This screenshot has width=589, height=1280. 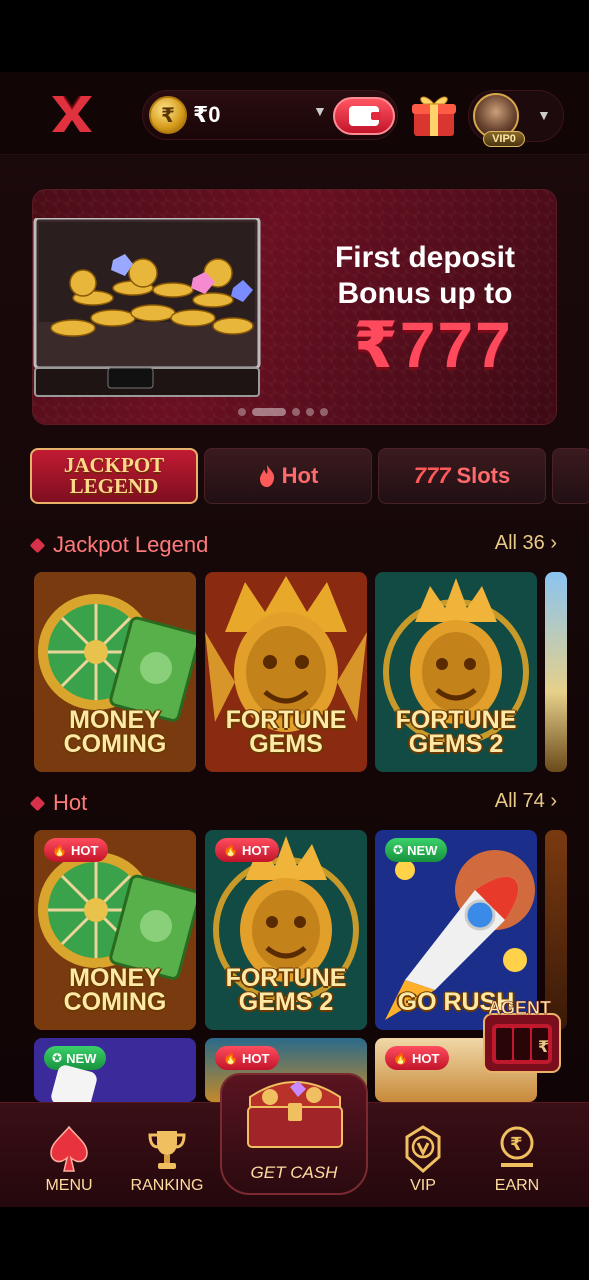 What do you see at coordinates (168, 115) in the screenshot?
I see `rupee-coin-icon: ₹` at bounding box center [168, 115].